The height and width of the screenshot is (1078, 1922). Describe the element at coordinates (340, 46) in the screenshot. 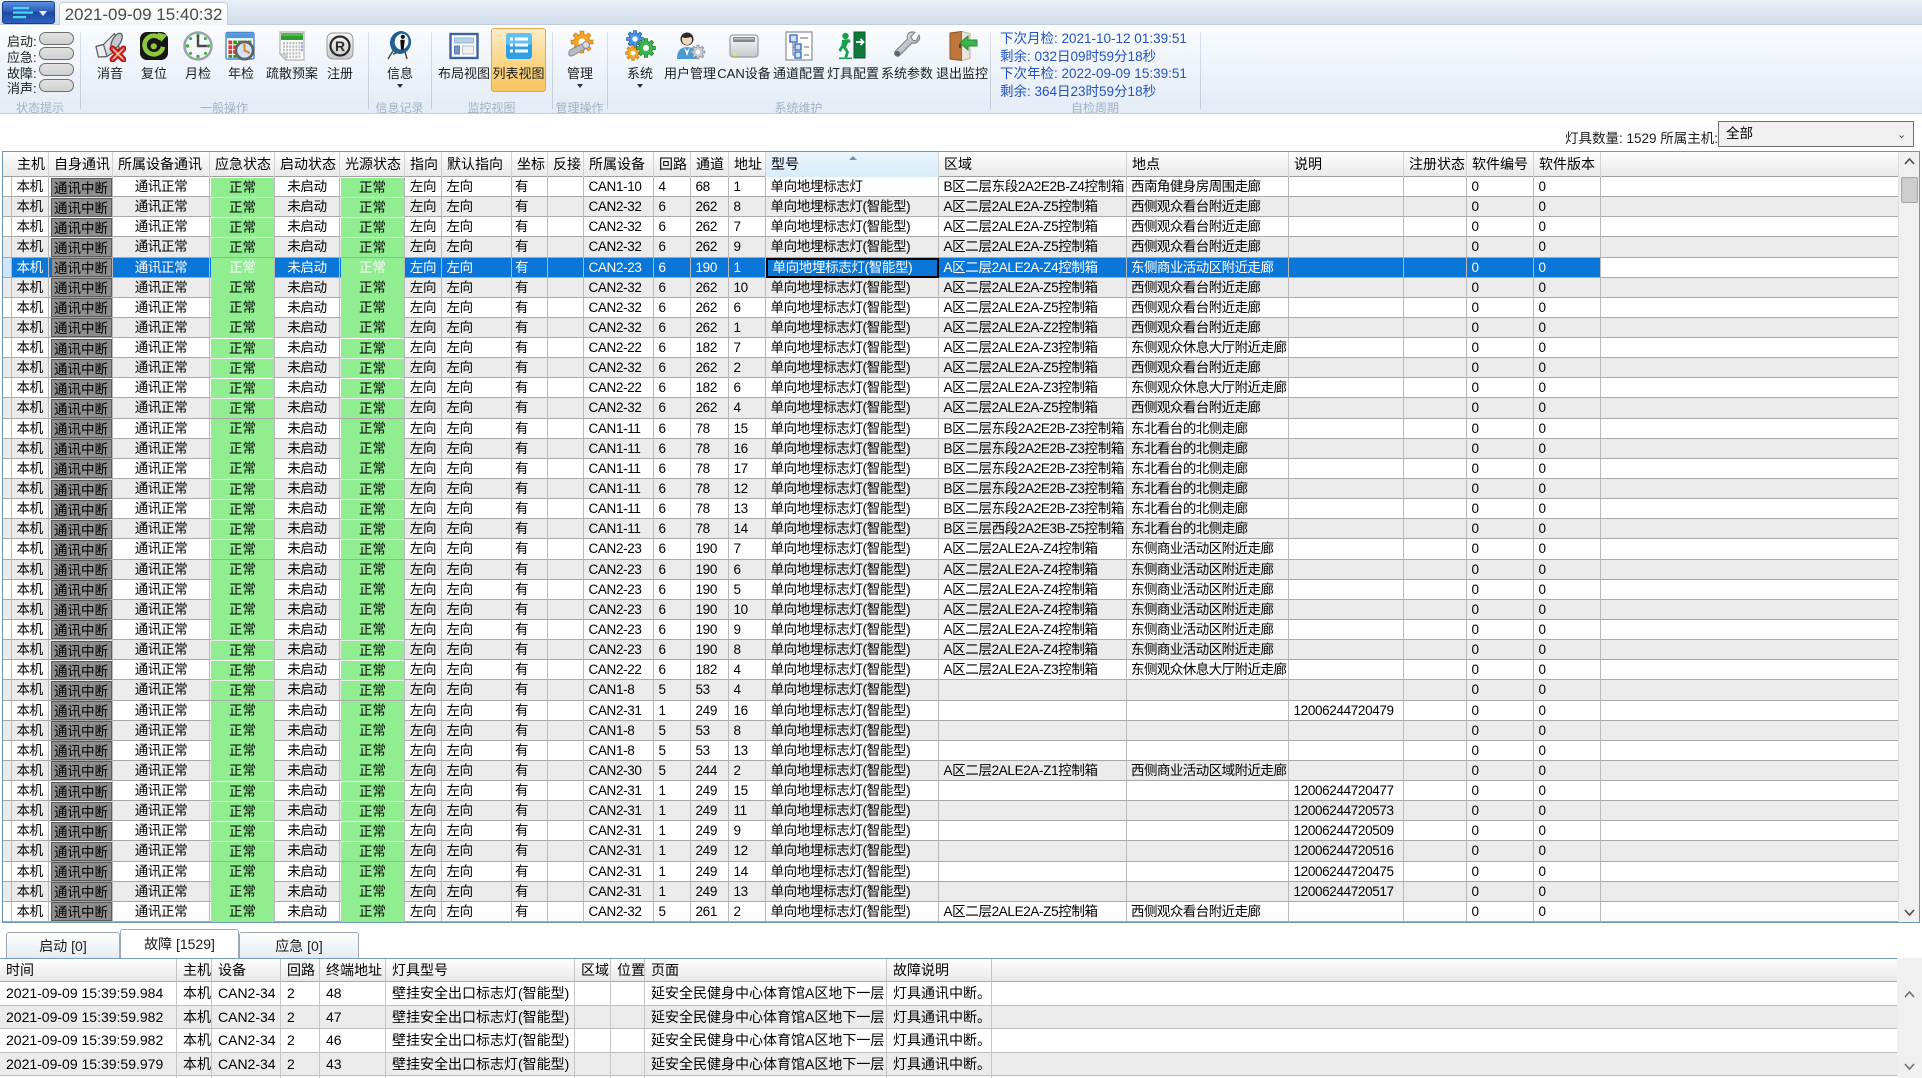

I see `svg-text: R` at that location.